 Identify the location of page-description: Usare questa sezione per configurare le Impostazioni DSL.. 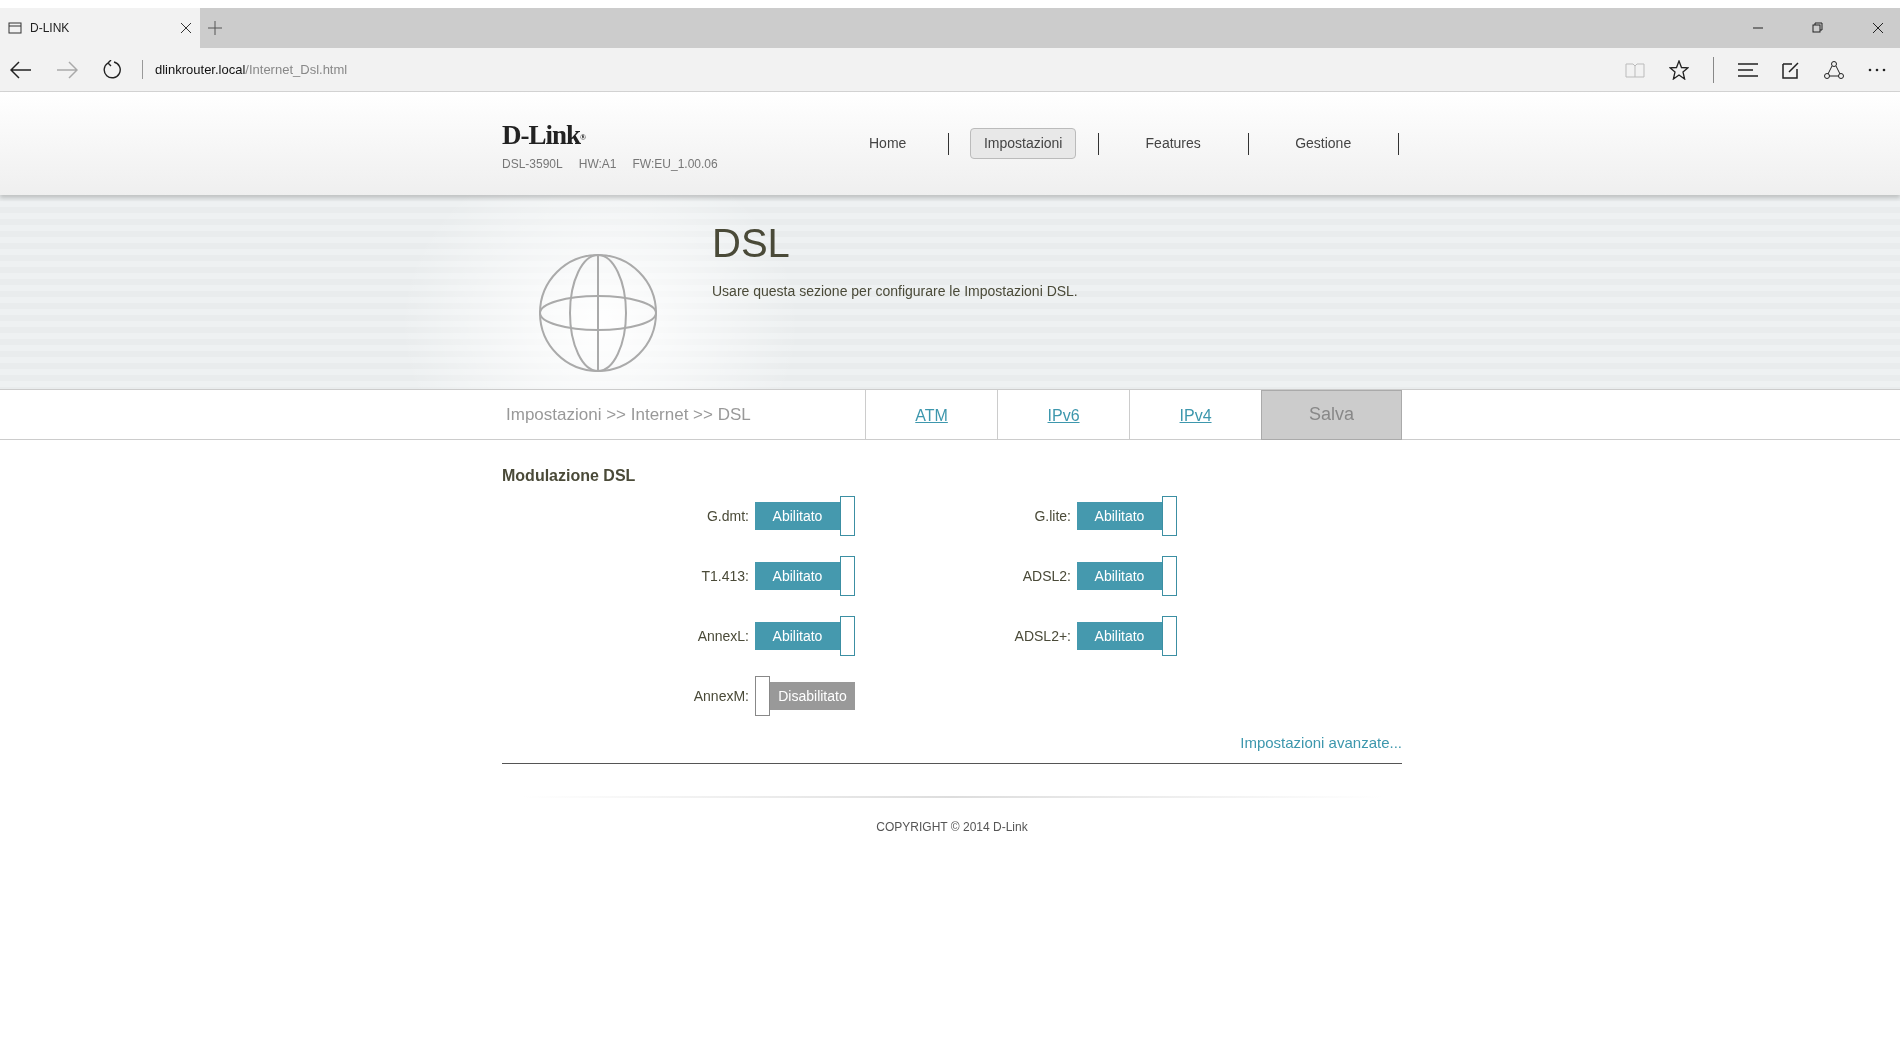
(895, 291).